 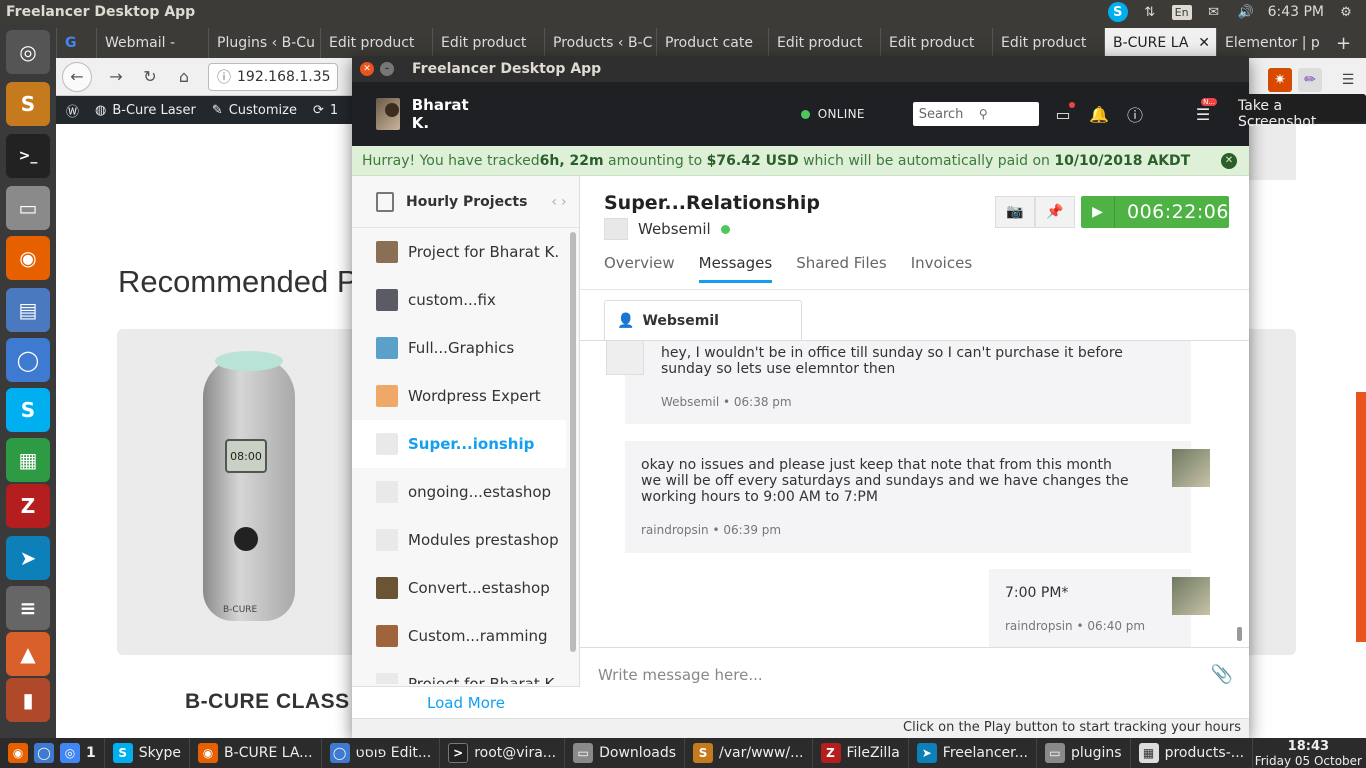 What do you see at coordinates (459, 636) in the screenshot?
I see `project-item: Custom...ramming` at bounding box center [459, 636].